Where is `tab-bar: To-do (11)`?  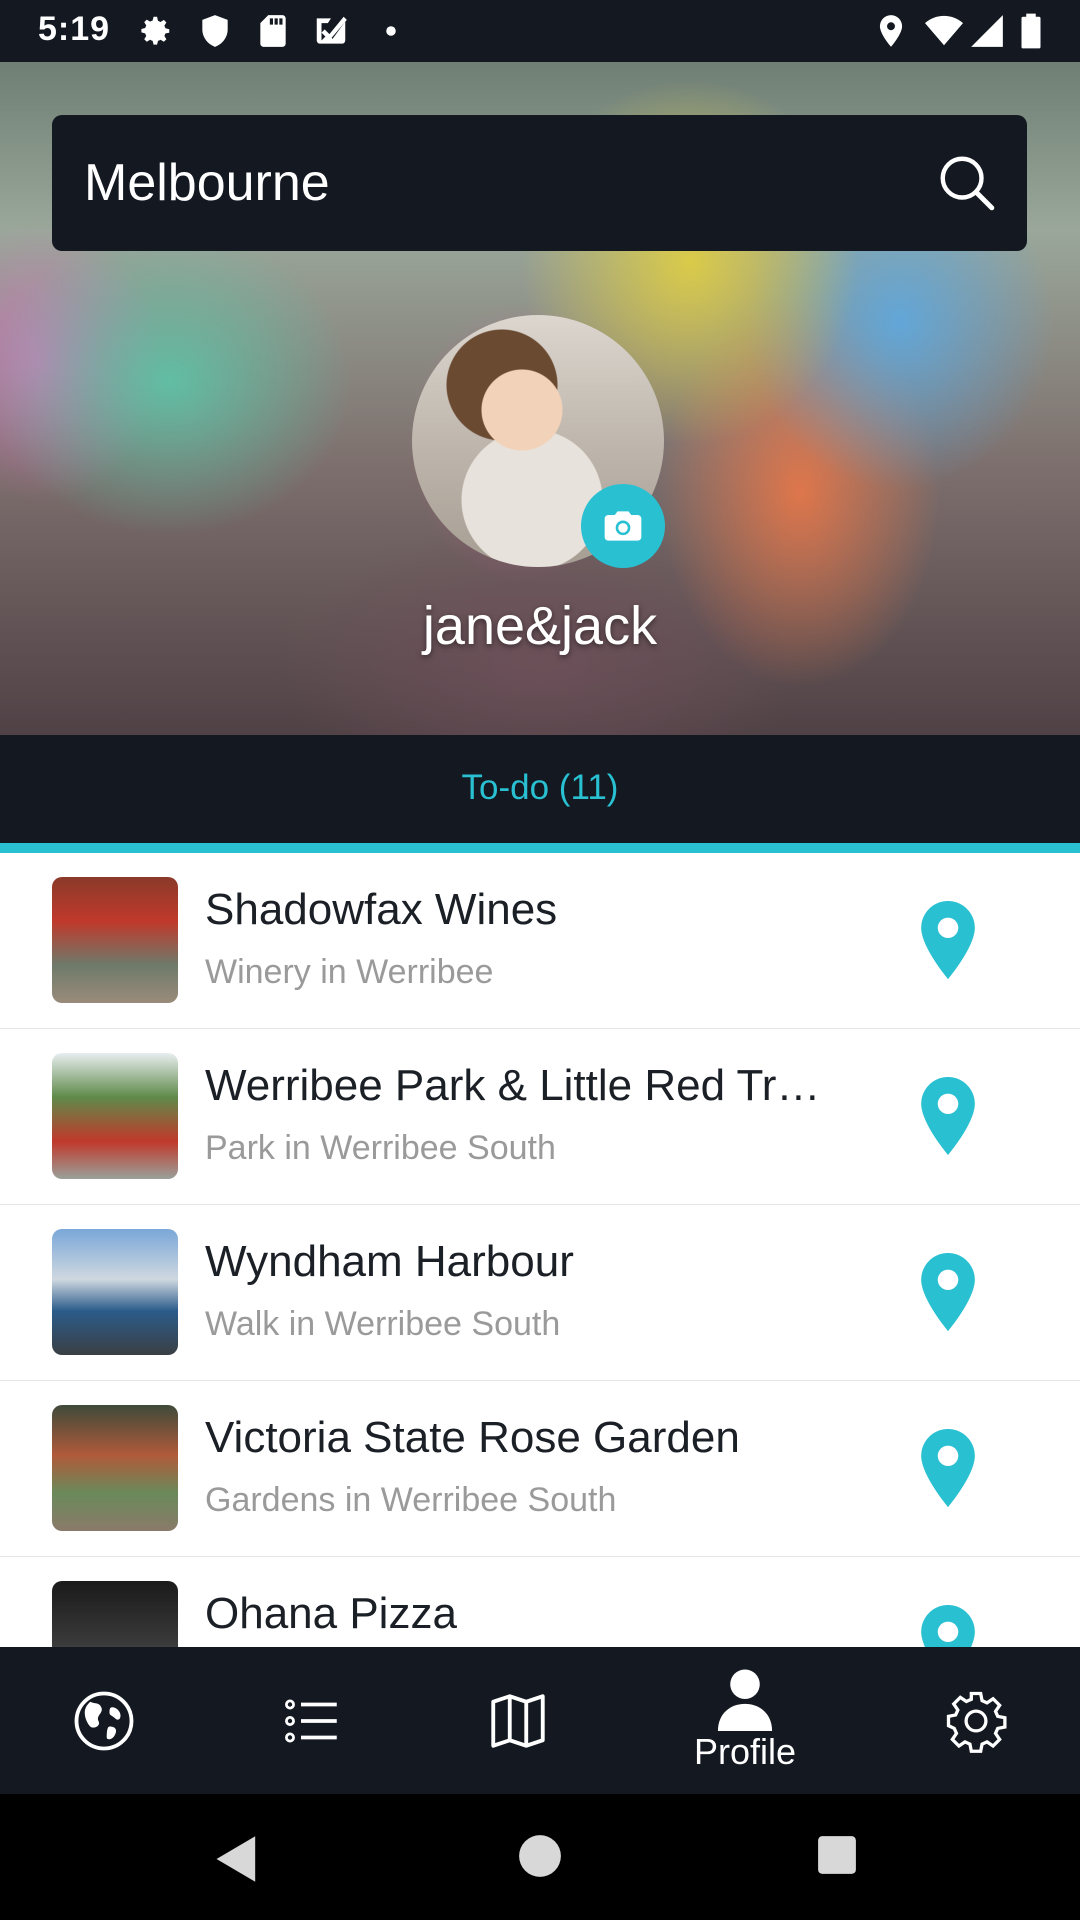
tab-bar: To-do (11) is located at coordinates (540, 790).